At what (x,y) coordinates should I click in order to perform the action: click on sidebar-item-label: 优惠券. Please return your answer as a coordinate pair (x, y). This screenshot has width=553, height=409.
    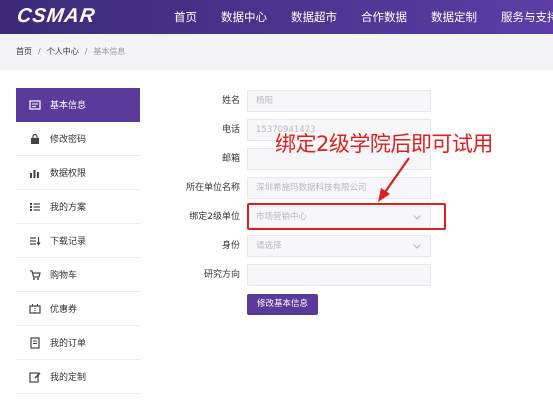
    Looking at the image, I should click on (64, 310).